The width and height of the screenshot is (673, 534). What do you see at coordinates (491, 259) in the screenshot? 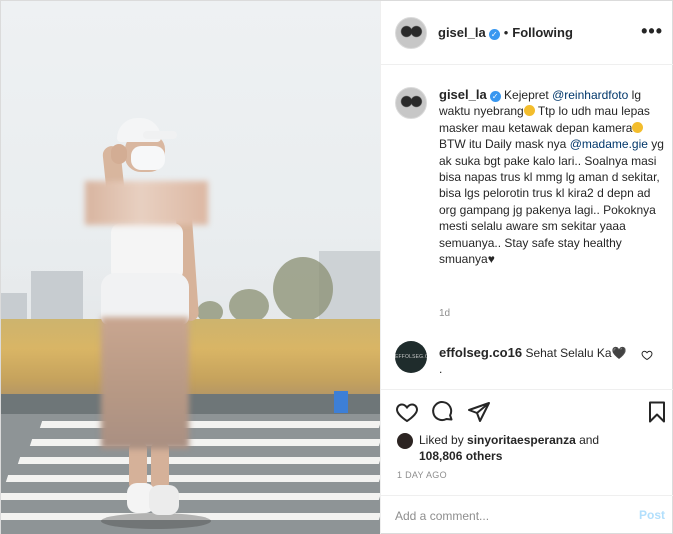
I see `black-heart-emoji-icon: ♥` at bounding box center [491, 259].